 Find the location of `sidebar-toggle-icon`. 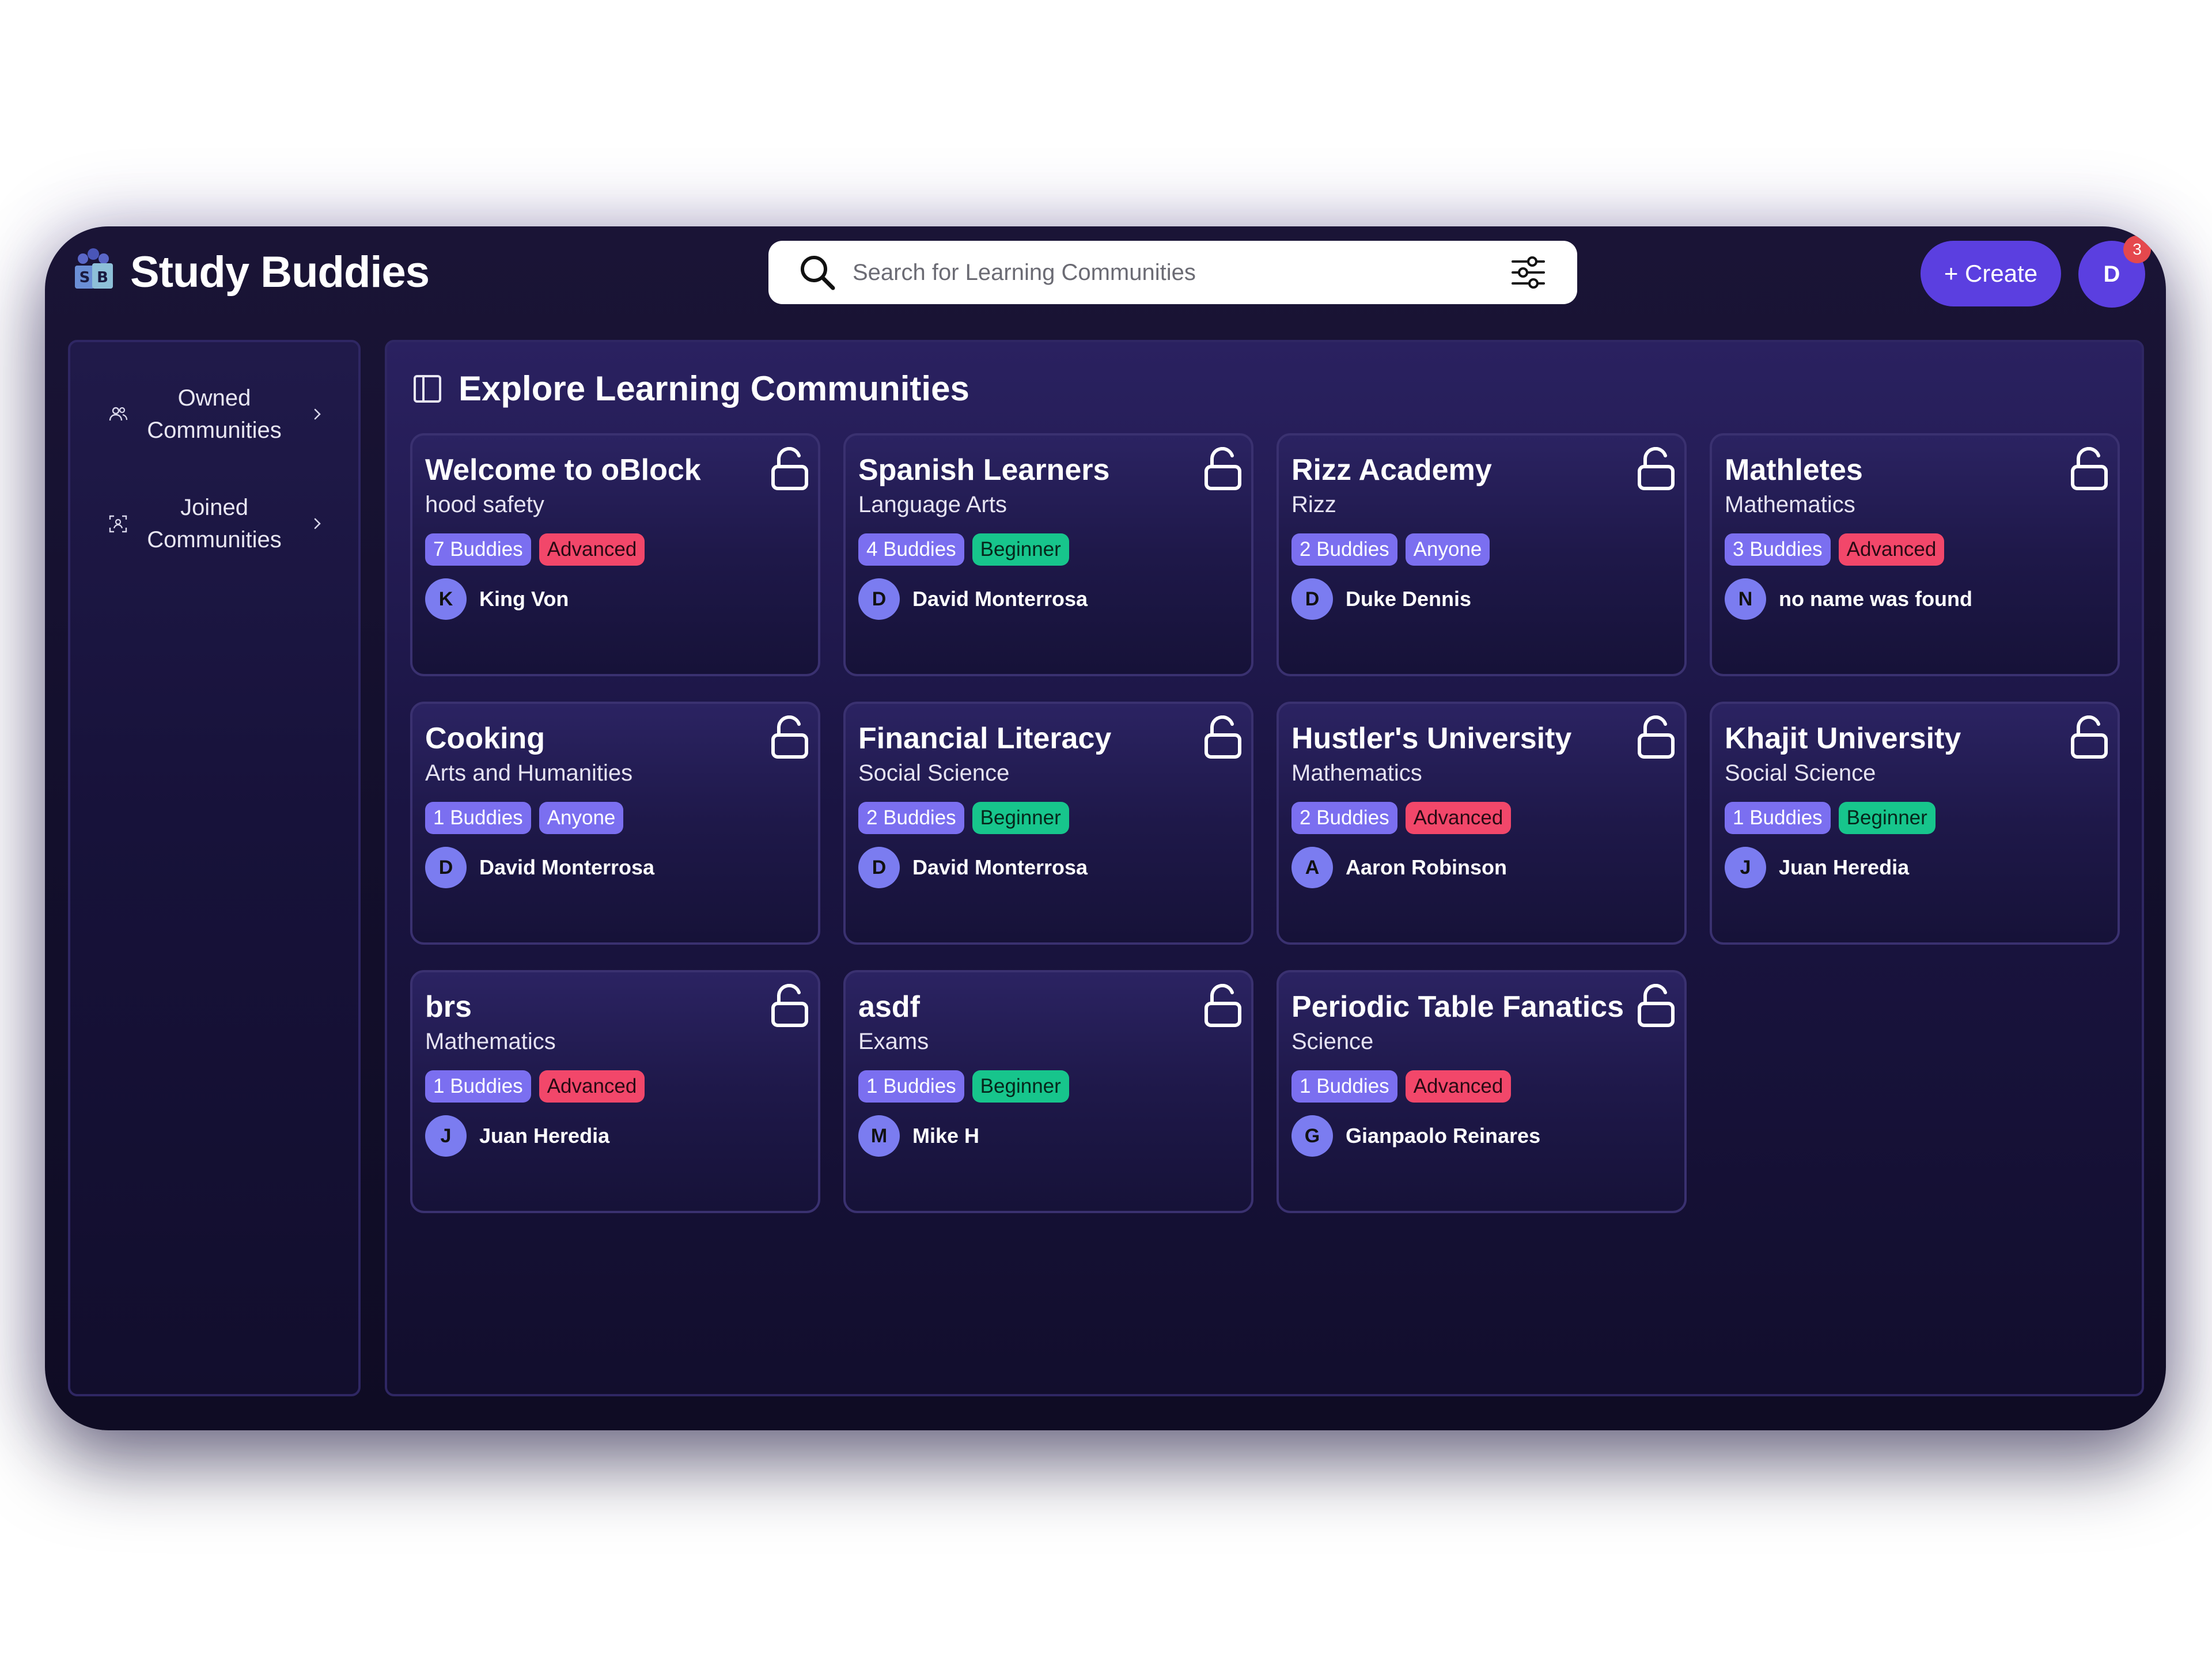

sidebar-toggle-icon is located at coordinates (427, 389).